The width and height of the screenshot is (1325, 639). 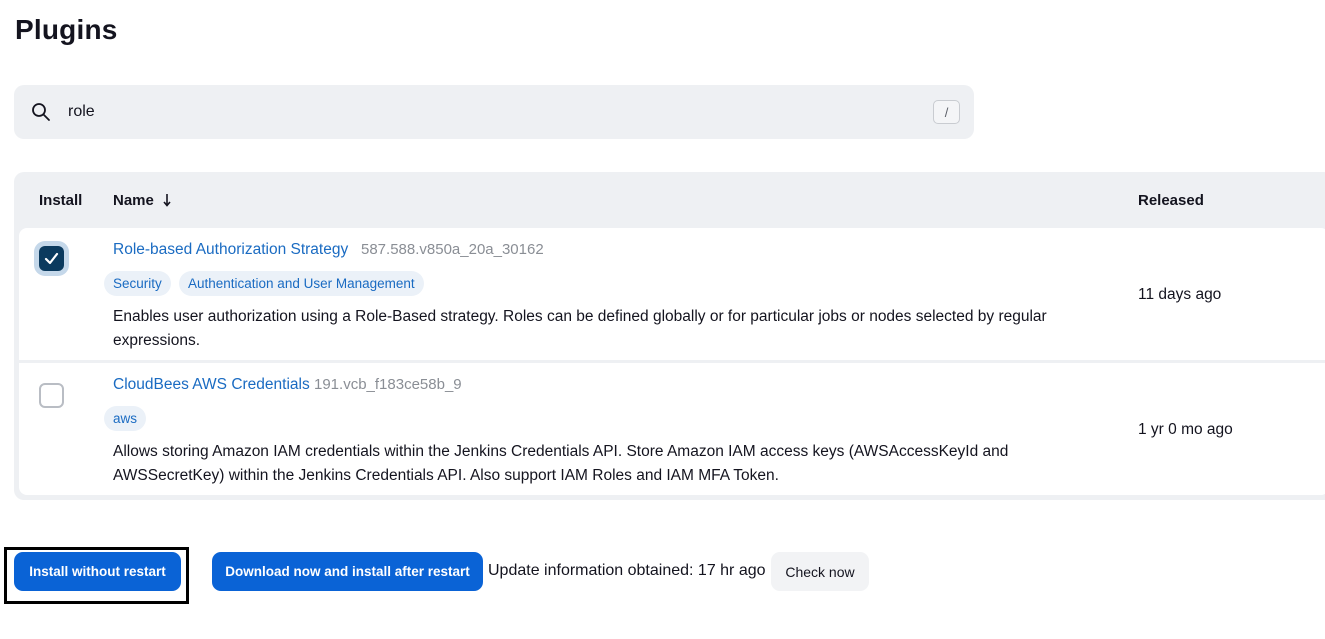 I want to click on install-without-restart-button: Install without restart, so click(x=97, y=571).